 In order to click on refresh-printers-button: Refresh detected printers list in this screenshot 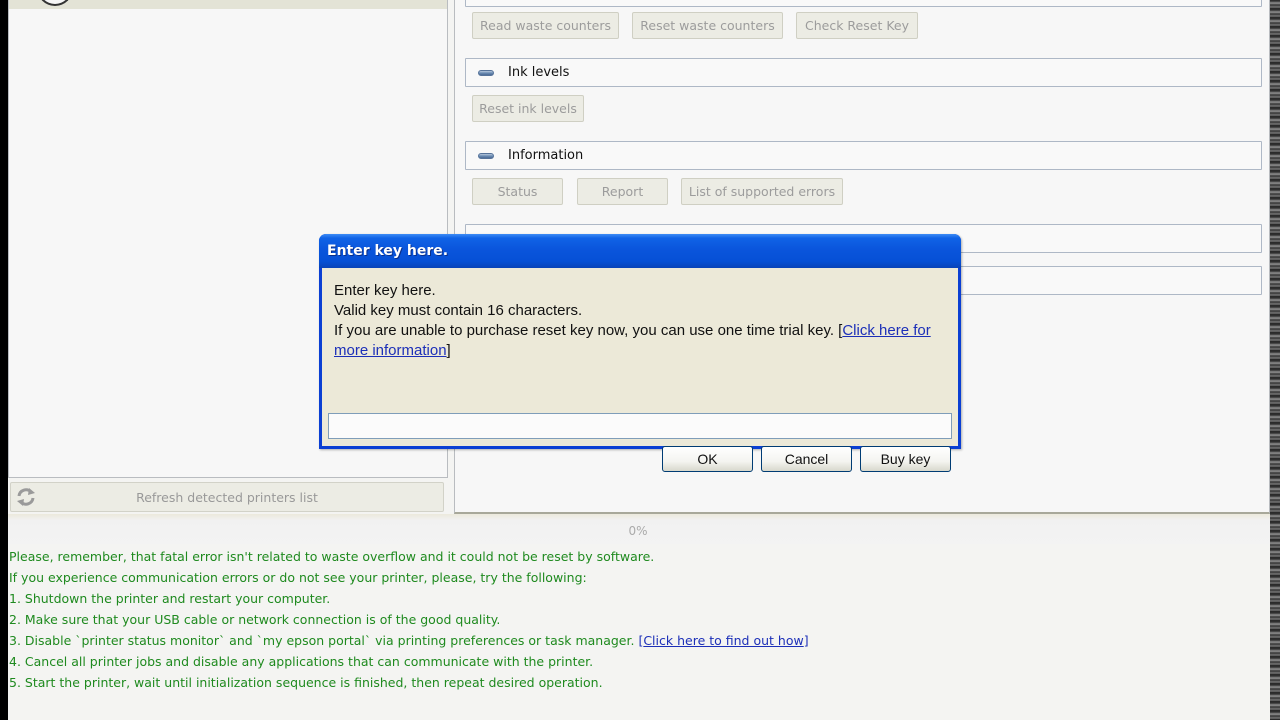, I will do `click(227, 497)`.